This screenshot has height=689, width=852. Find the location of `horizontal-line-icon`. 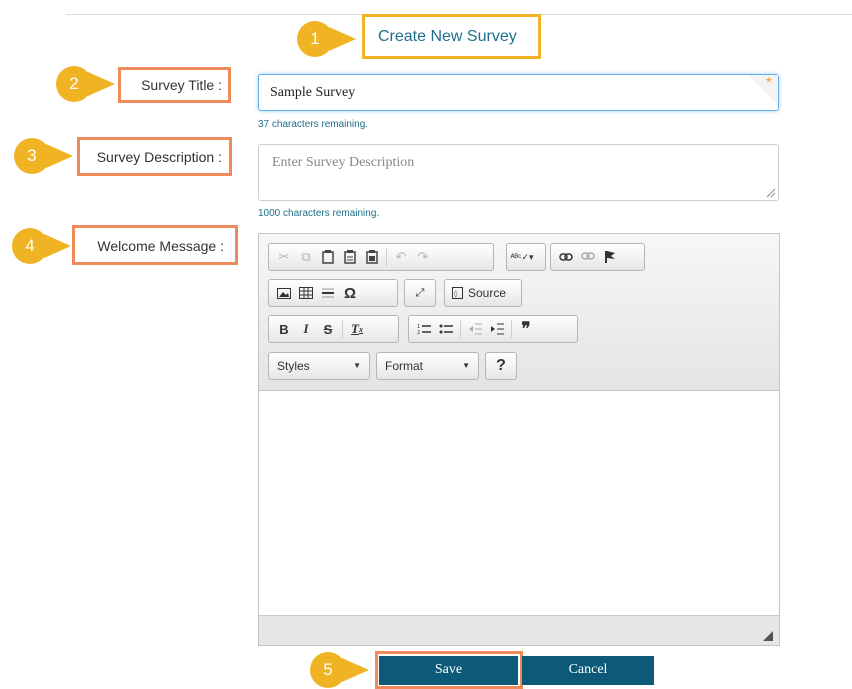

horizontal-line-icon is located at coordinates (328, 293).